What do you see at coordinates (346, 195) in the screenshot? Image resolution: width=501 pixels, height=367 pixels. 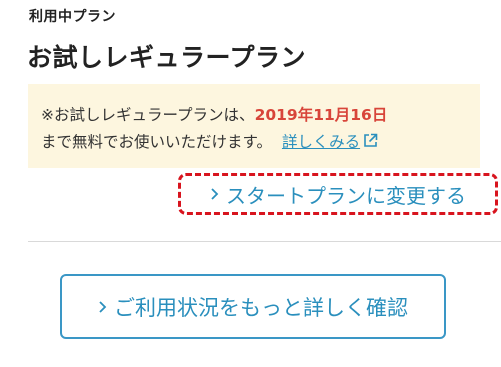 I see `change-plan-label: スタートプランに変更する` at bounding box center [346, 195].